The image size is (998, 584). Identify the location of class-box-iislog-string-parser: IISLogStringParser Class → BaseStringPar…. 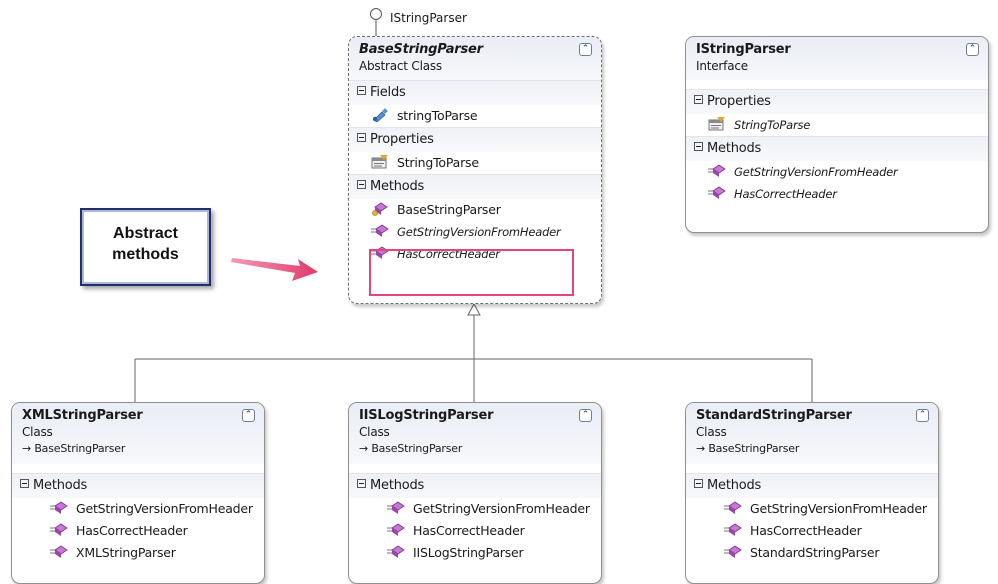
(475, 493).